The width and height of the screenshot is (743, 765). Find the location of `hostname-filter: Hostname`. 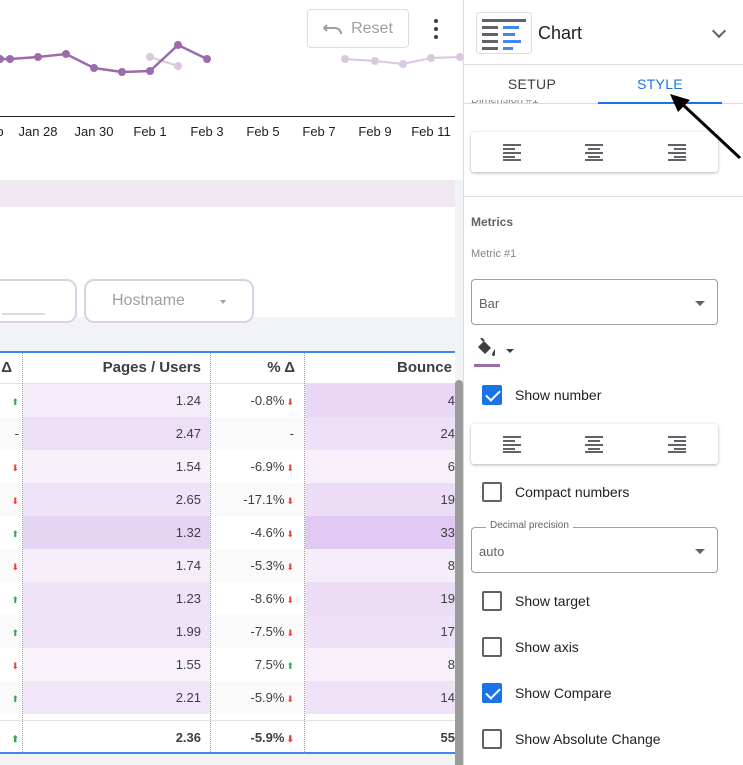

hostname-filter: Hostname is located at coordinates (169, 301).